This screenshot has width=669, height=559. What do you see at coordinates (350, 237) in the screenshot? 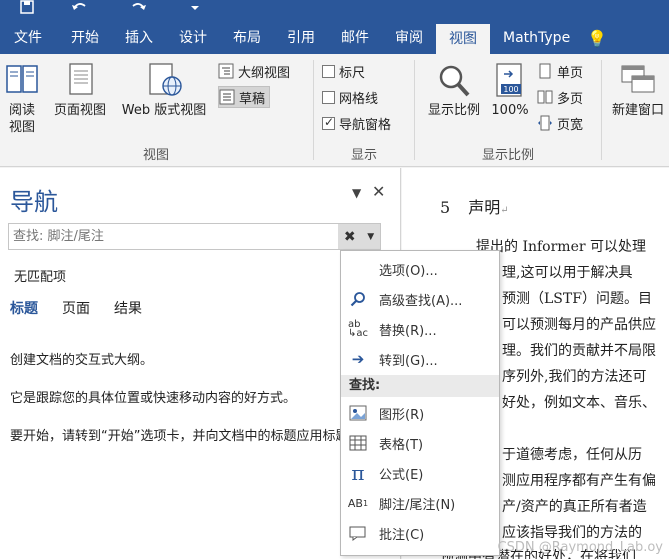
I see `clear-search-icon: ✖` at bounding box center [350, 237].